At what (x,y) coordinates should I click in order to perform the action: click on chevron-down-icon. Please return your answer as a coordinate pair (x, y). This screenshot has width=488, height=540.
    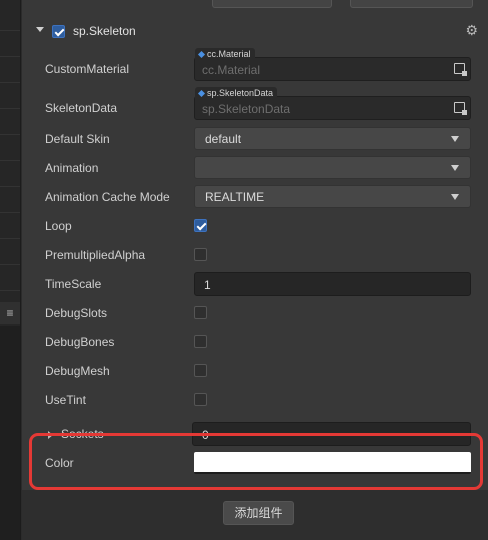
    Looking at the image, I should click on (40, 29).